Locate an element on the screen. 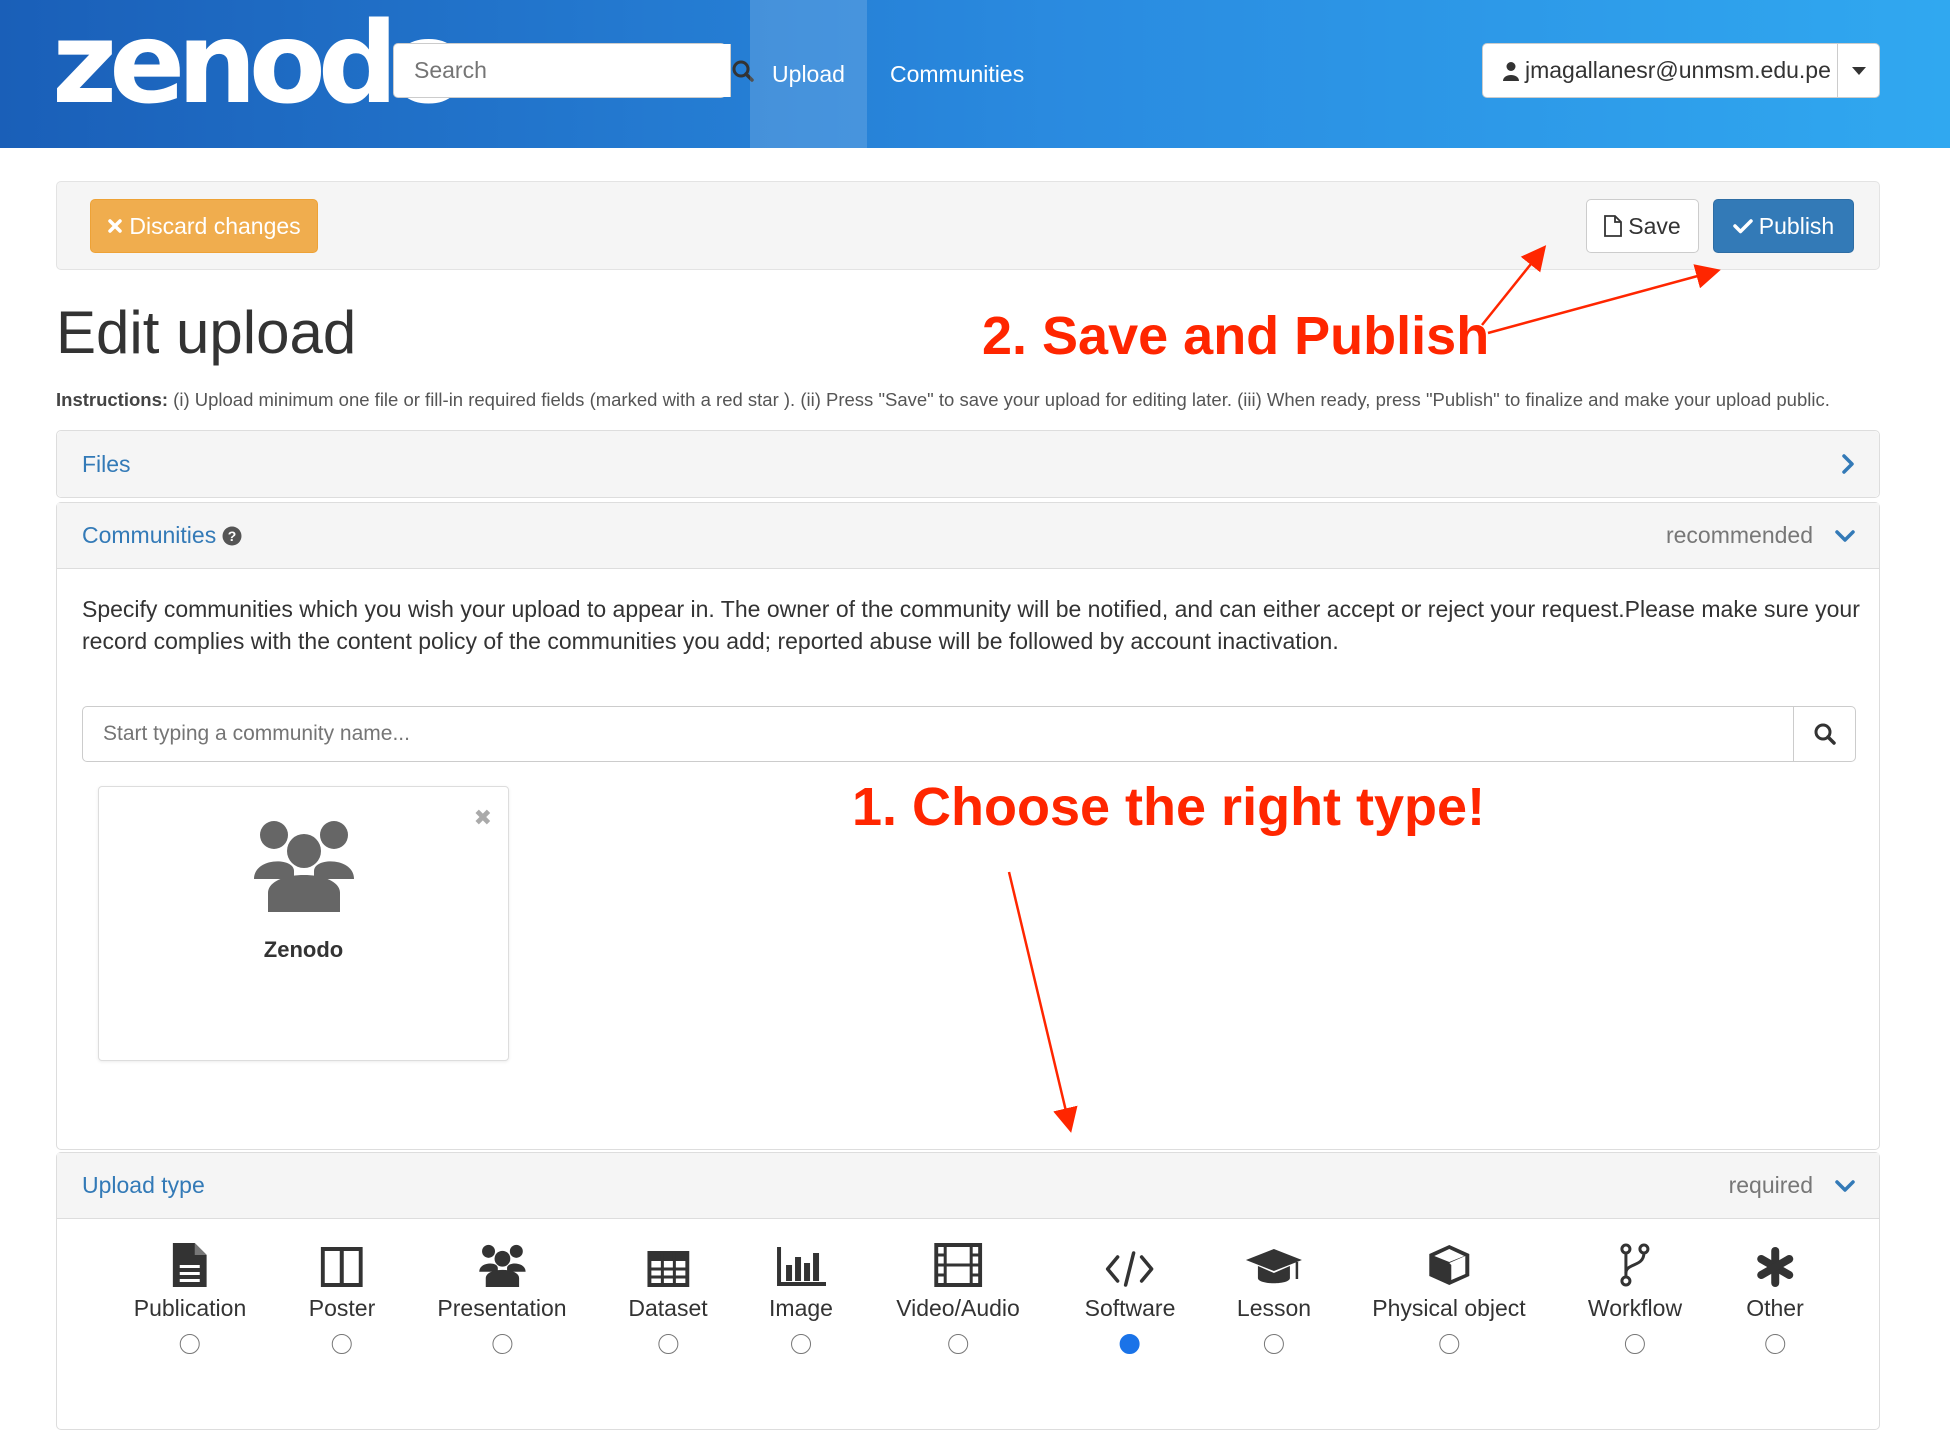 The width and height of the screenshot is (1950, 1438). file-icon is located at coordinates (1613, 226).